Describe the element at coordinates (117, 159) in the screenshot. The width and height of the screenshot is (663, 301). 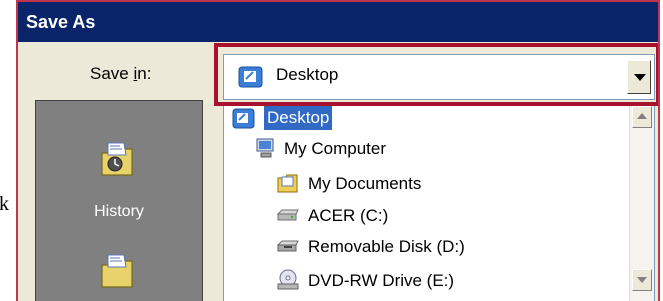
I see `history-folder-icon` at that location.